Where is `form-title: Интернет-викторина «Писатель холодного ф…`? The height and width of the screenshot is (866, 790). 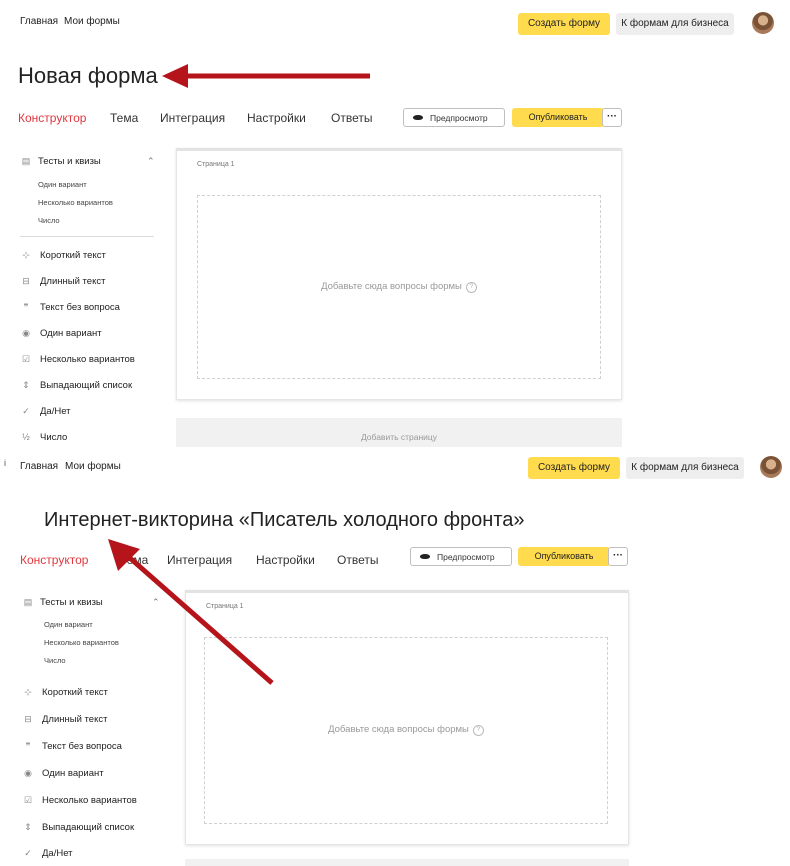
form-title: Интернет-викторина «Писатель холодного ф… is located at coordinates (284, 520).